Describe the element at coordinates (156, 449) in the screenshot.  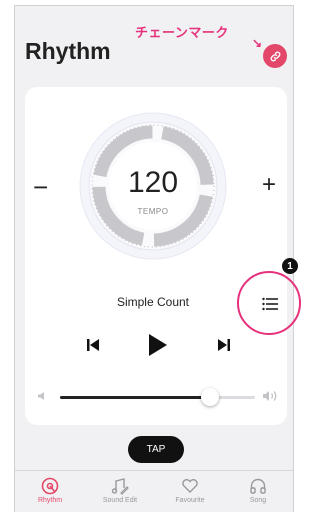
I see `tap-tempo-button: TAP` at that location.